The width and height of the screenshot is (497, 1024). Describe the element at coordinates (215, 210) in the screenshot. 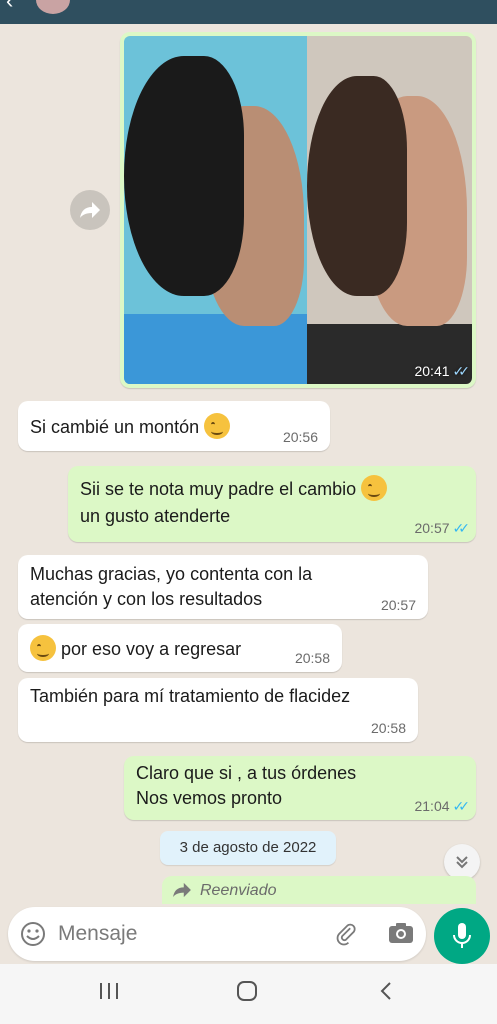

I see `photo-left-half` at that location.